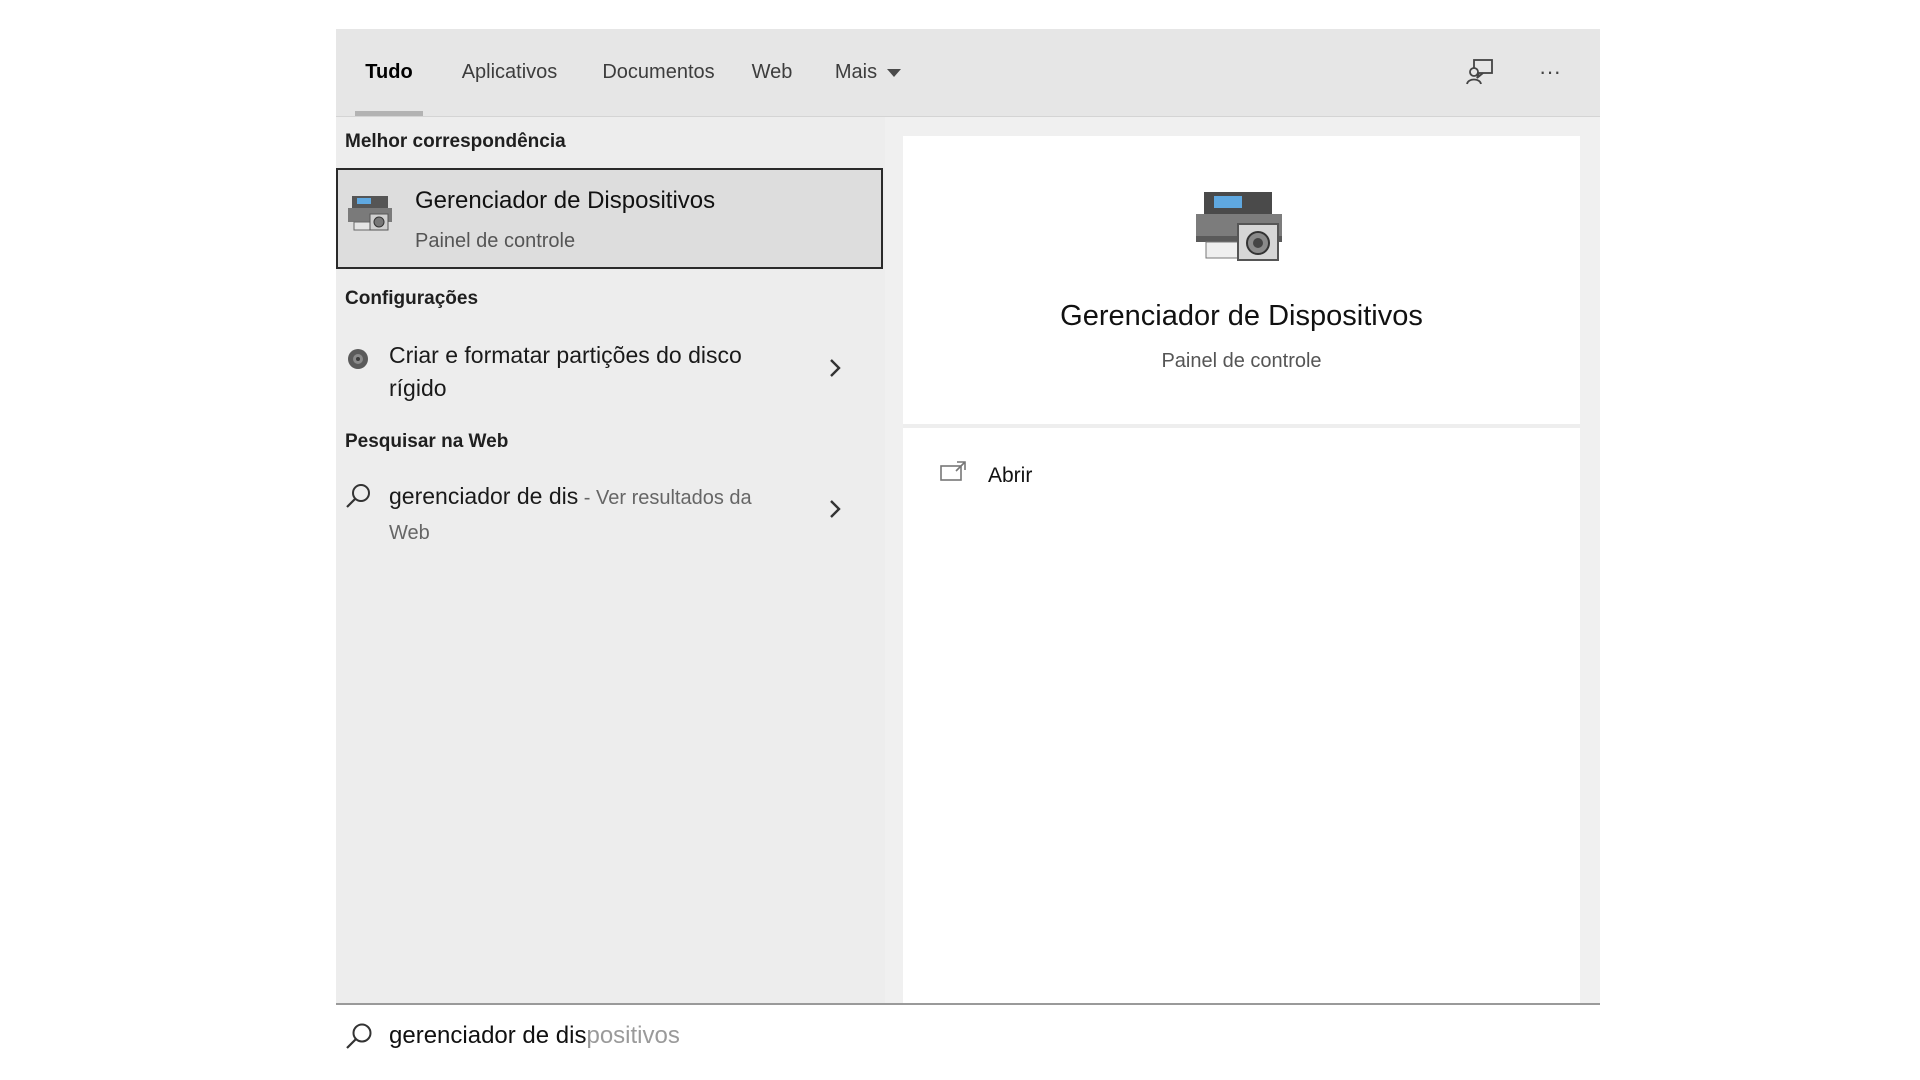  What do you see at coordinates (358, 359) in the screenshot?
I see `disk-settings-svg` at bounding box center [358, 359].